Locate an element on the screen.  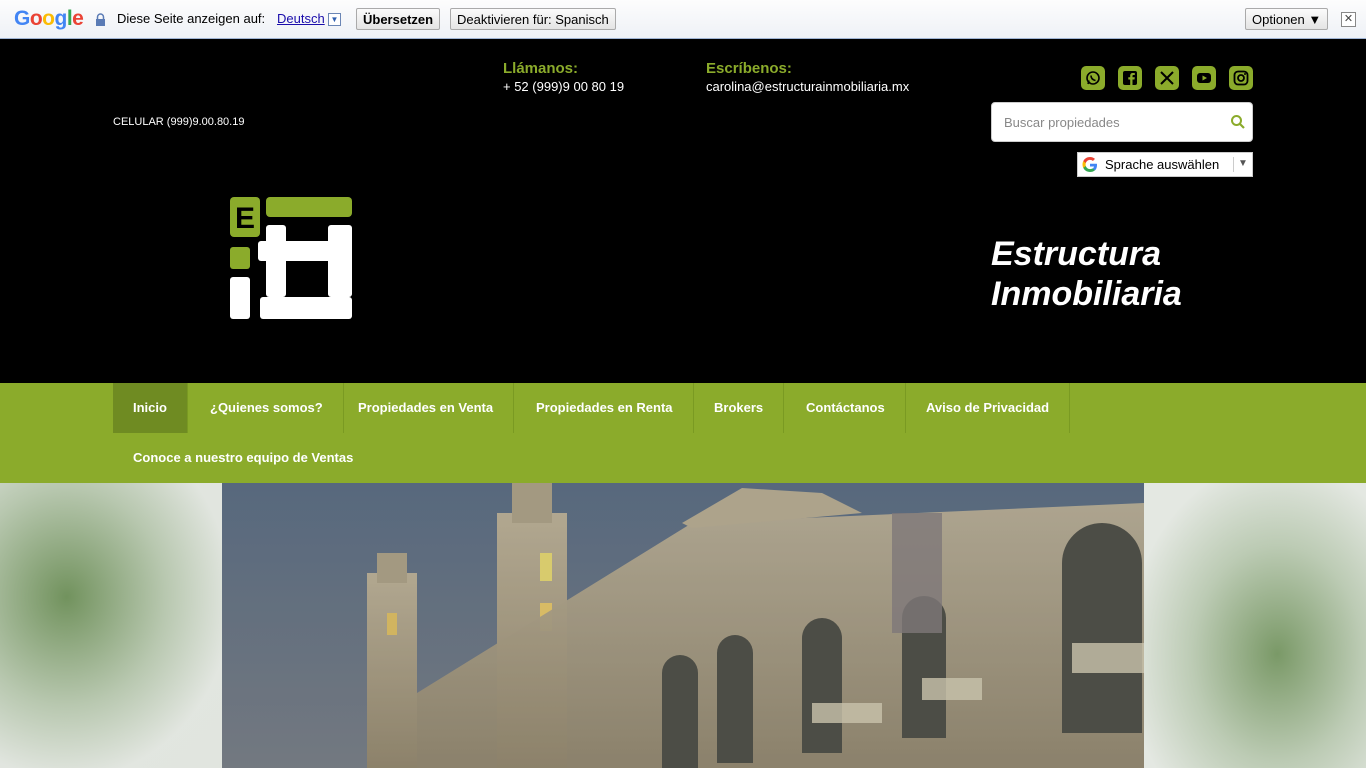
instagram-icon is located at coordinates (1241, 78).